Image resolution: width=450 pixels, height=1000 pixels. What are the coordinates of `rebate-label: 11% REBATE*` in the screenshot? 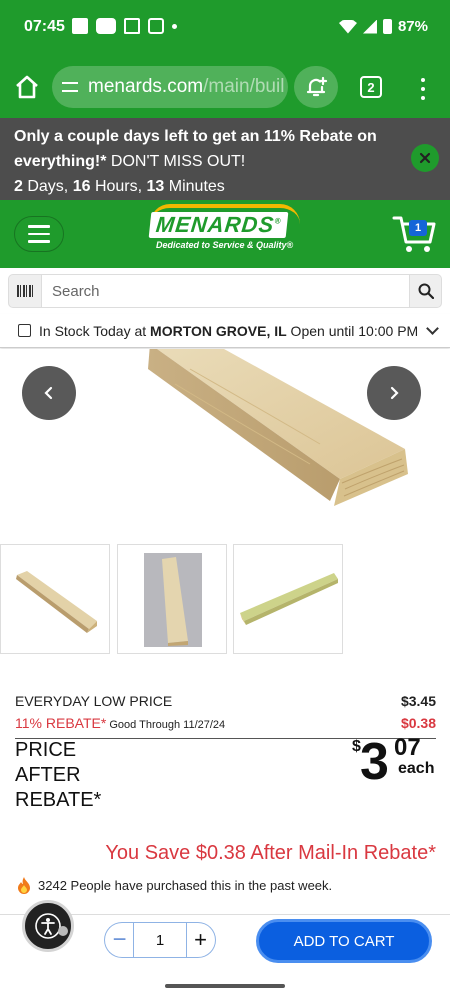 It's located at (60, 723).